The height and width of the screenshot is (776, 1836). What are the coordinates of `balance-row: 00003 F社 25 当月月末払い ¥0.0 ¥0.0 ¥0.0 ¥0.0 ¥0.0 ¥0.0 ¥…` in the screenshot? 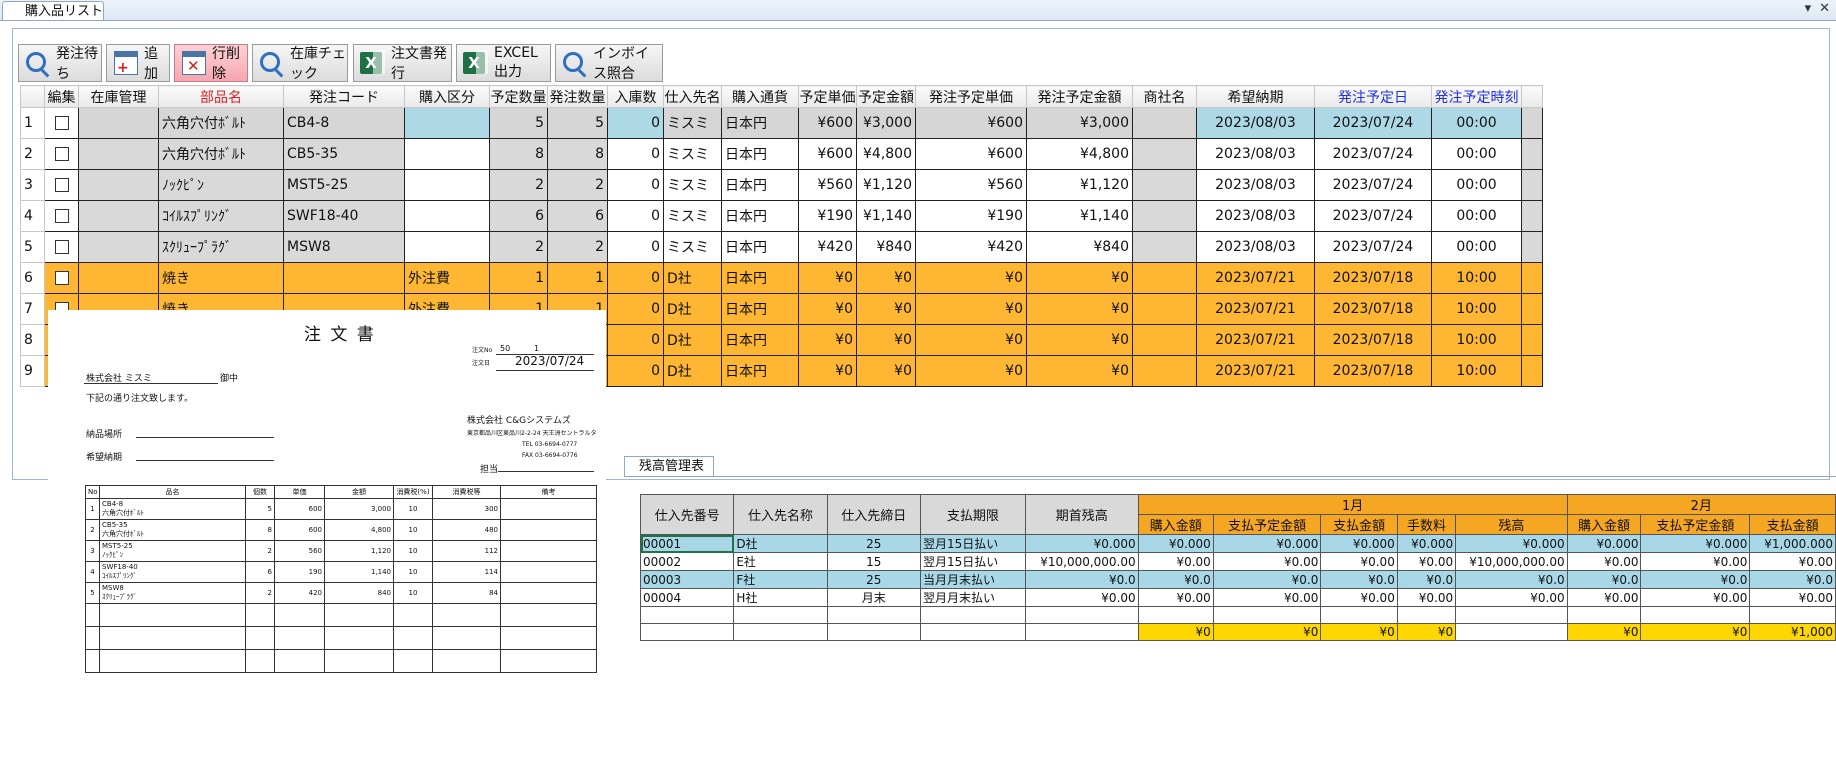 It's located at (1237, 579).